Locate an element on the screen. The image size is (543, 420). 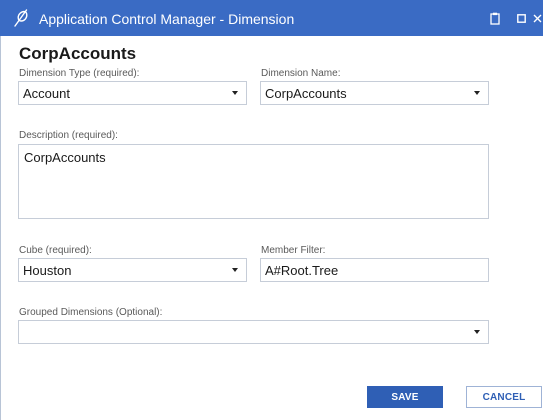
cube-value: Houston is located at coordinates (47, 270).